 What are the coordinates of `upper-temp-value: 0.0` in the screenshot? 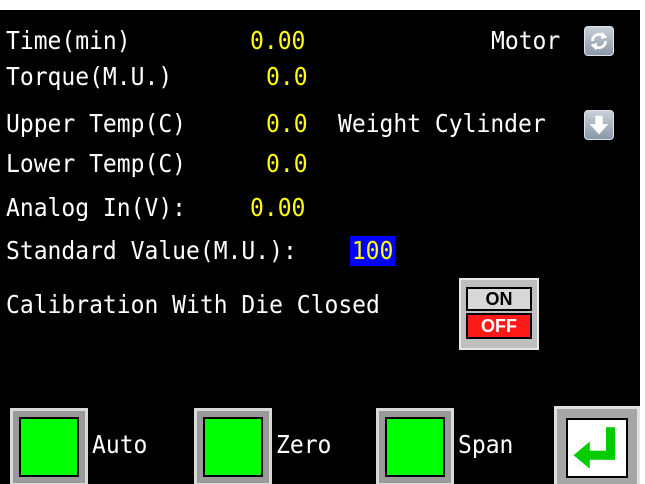 It's located at (287, 123).